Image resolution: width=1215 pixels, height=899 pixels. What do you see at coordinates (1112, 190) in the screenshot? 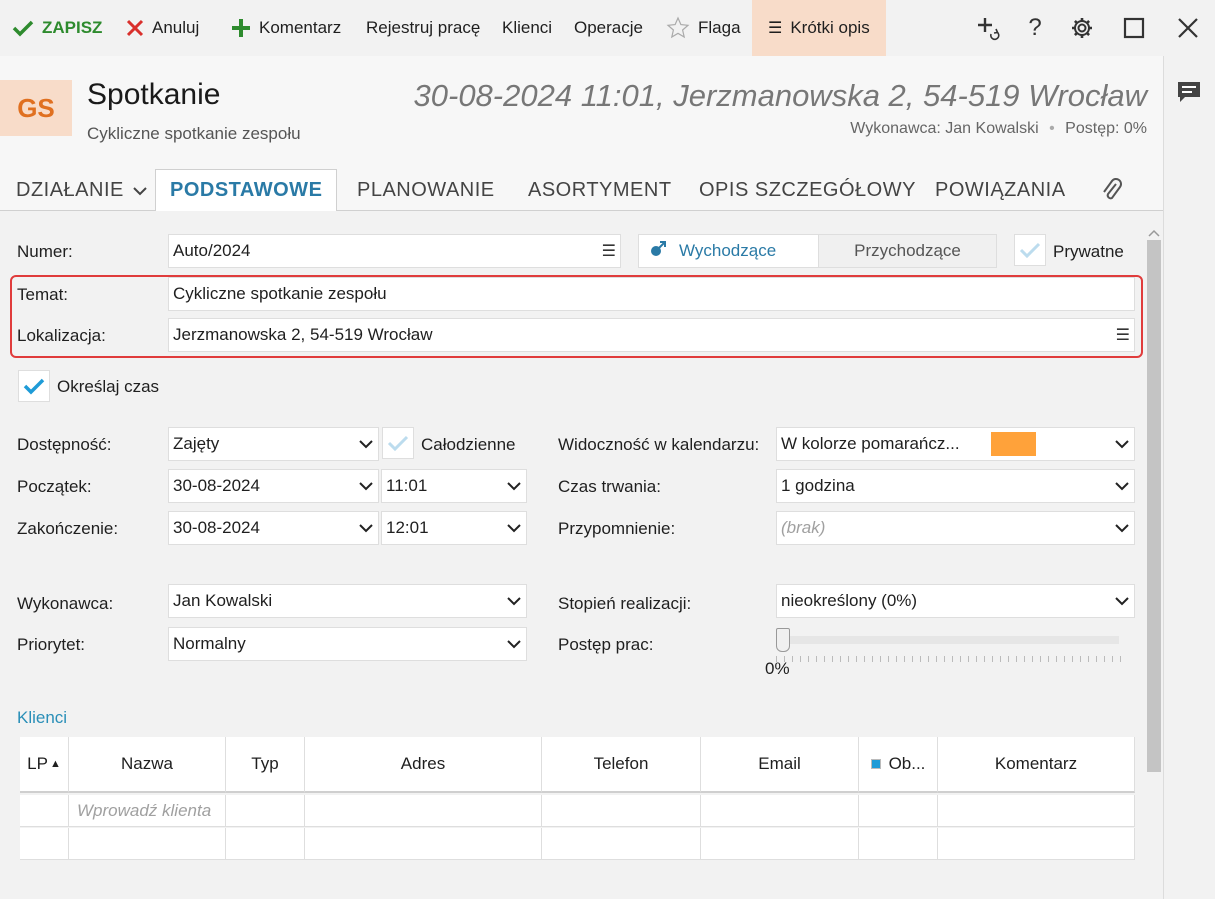
I see `attachment-icon` at bounding box center [1112, 190].